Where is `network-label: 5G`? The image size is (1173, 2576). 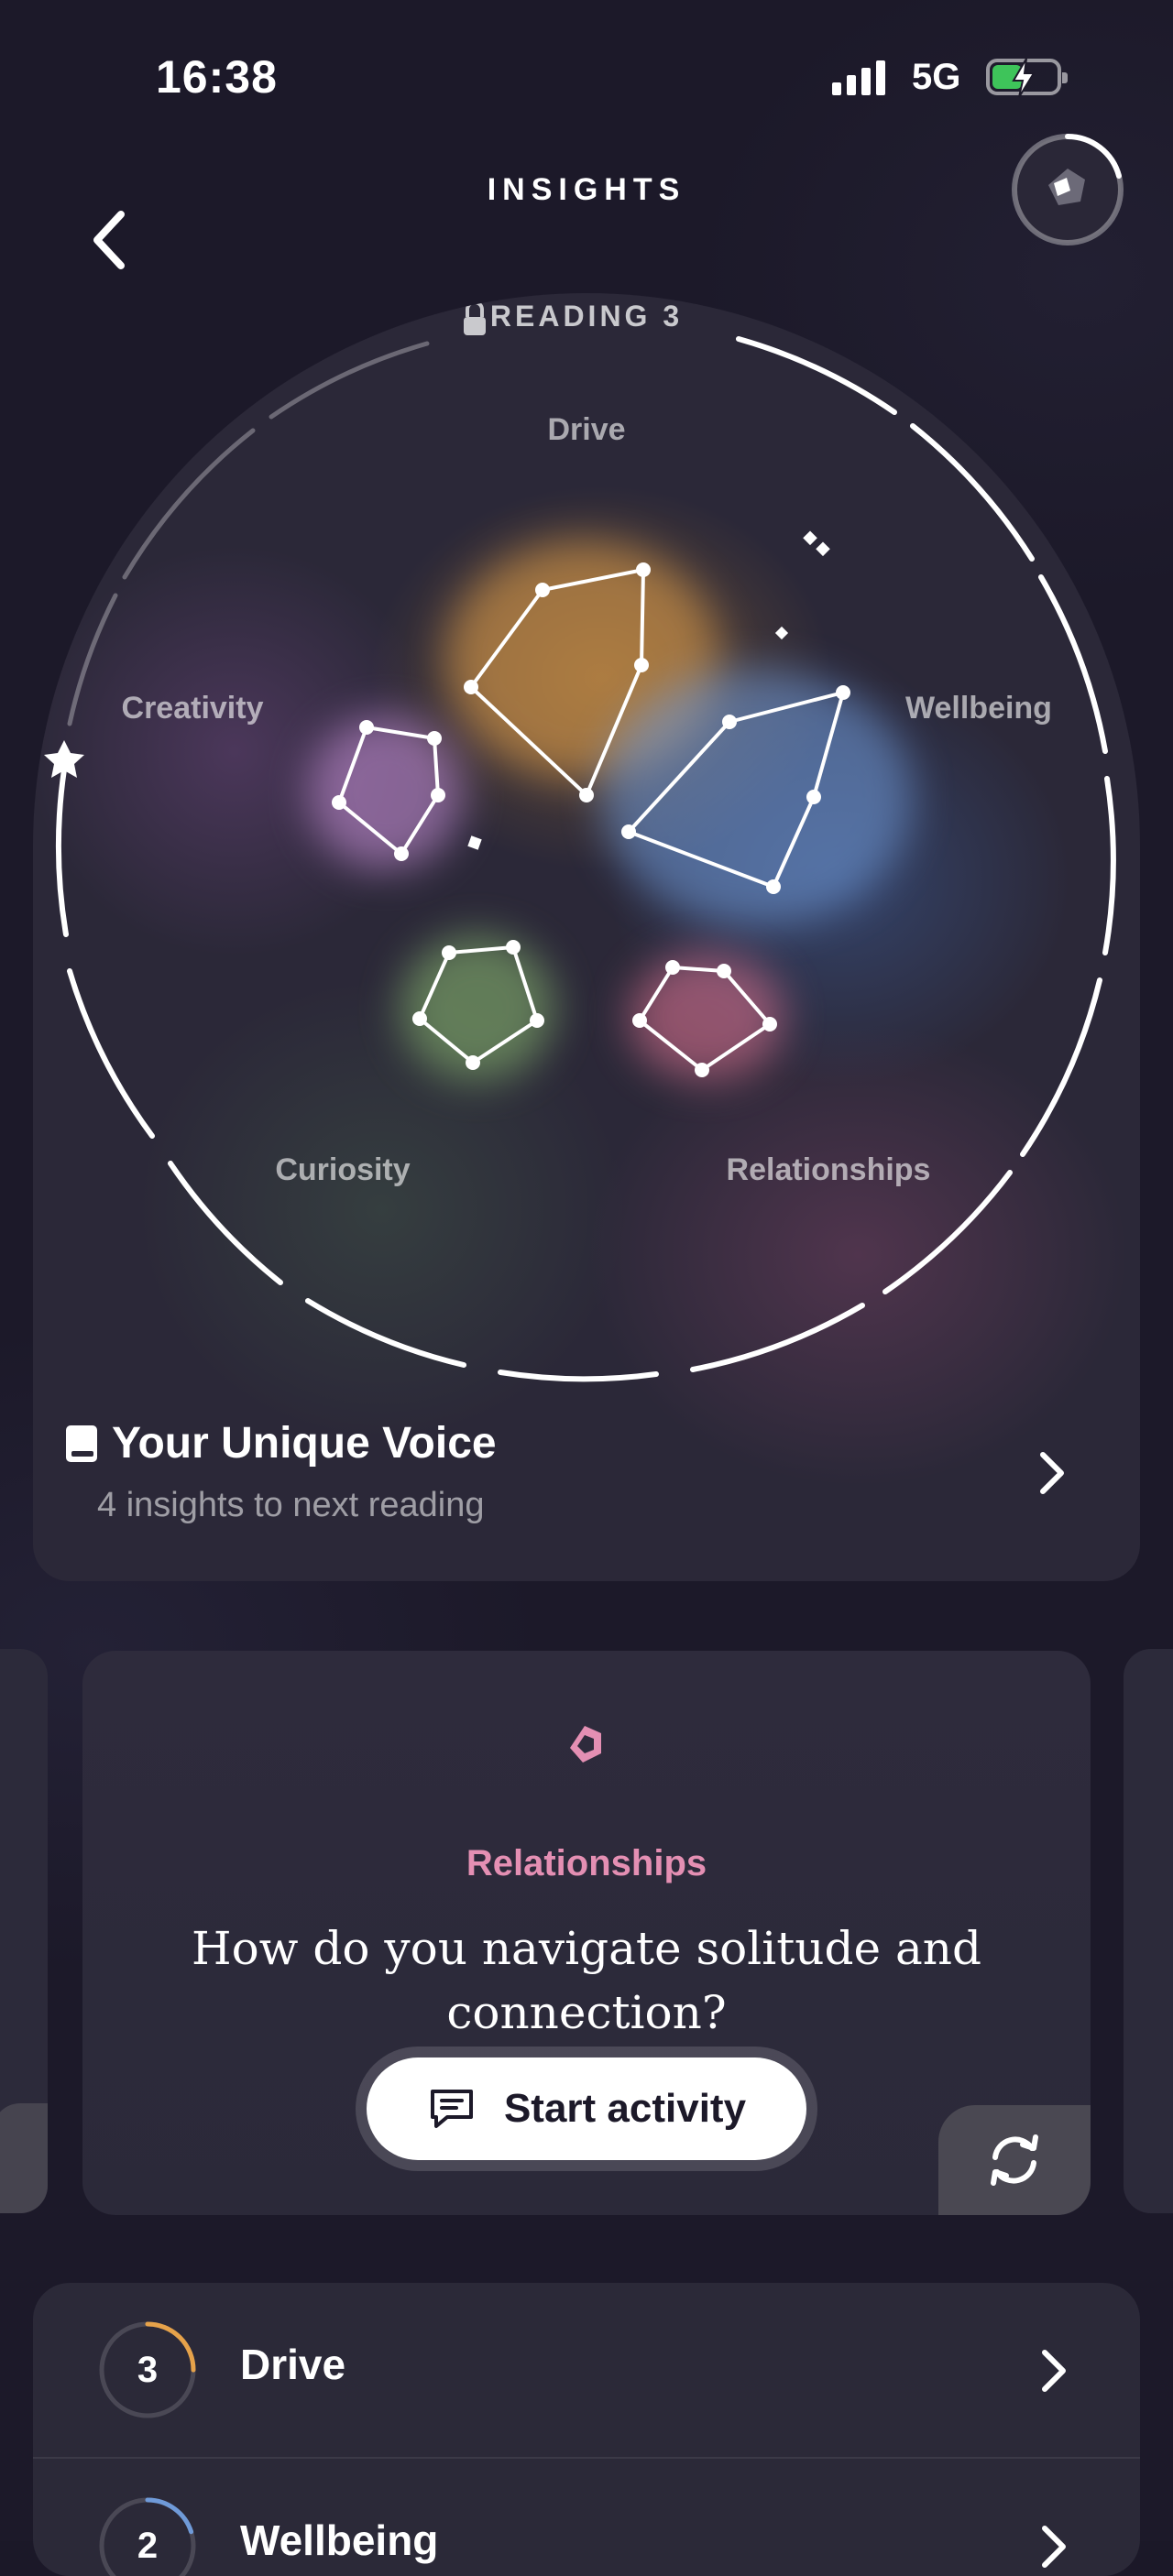
network-label: 5G is located at coordinates (936, 77).